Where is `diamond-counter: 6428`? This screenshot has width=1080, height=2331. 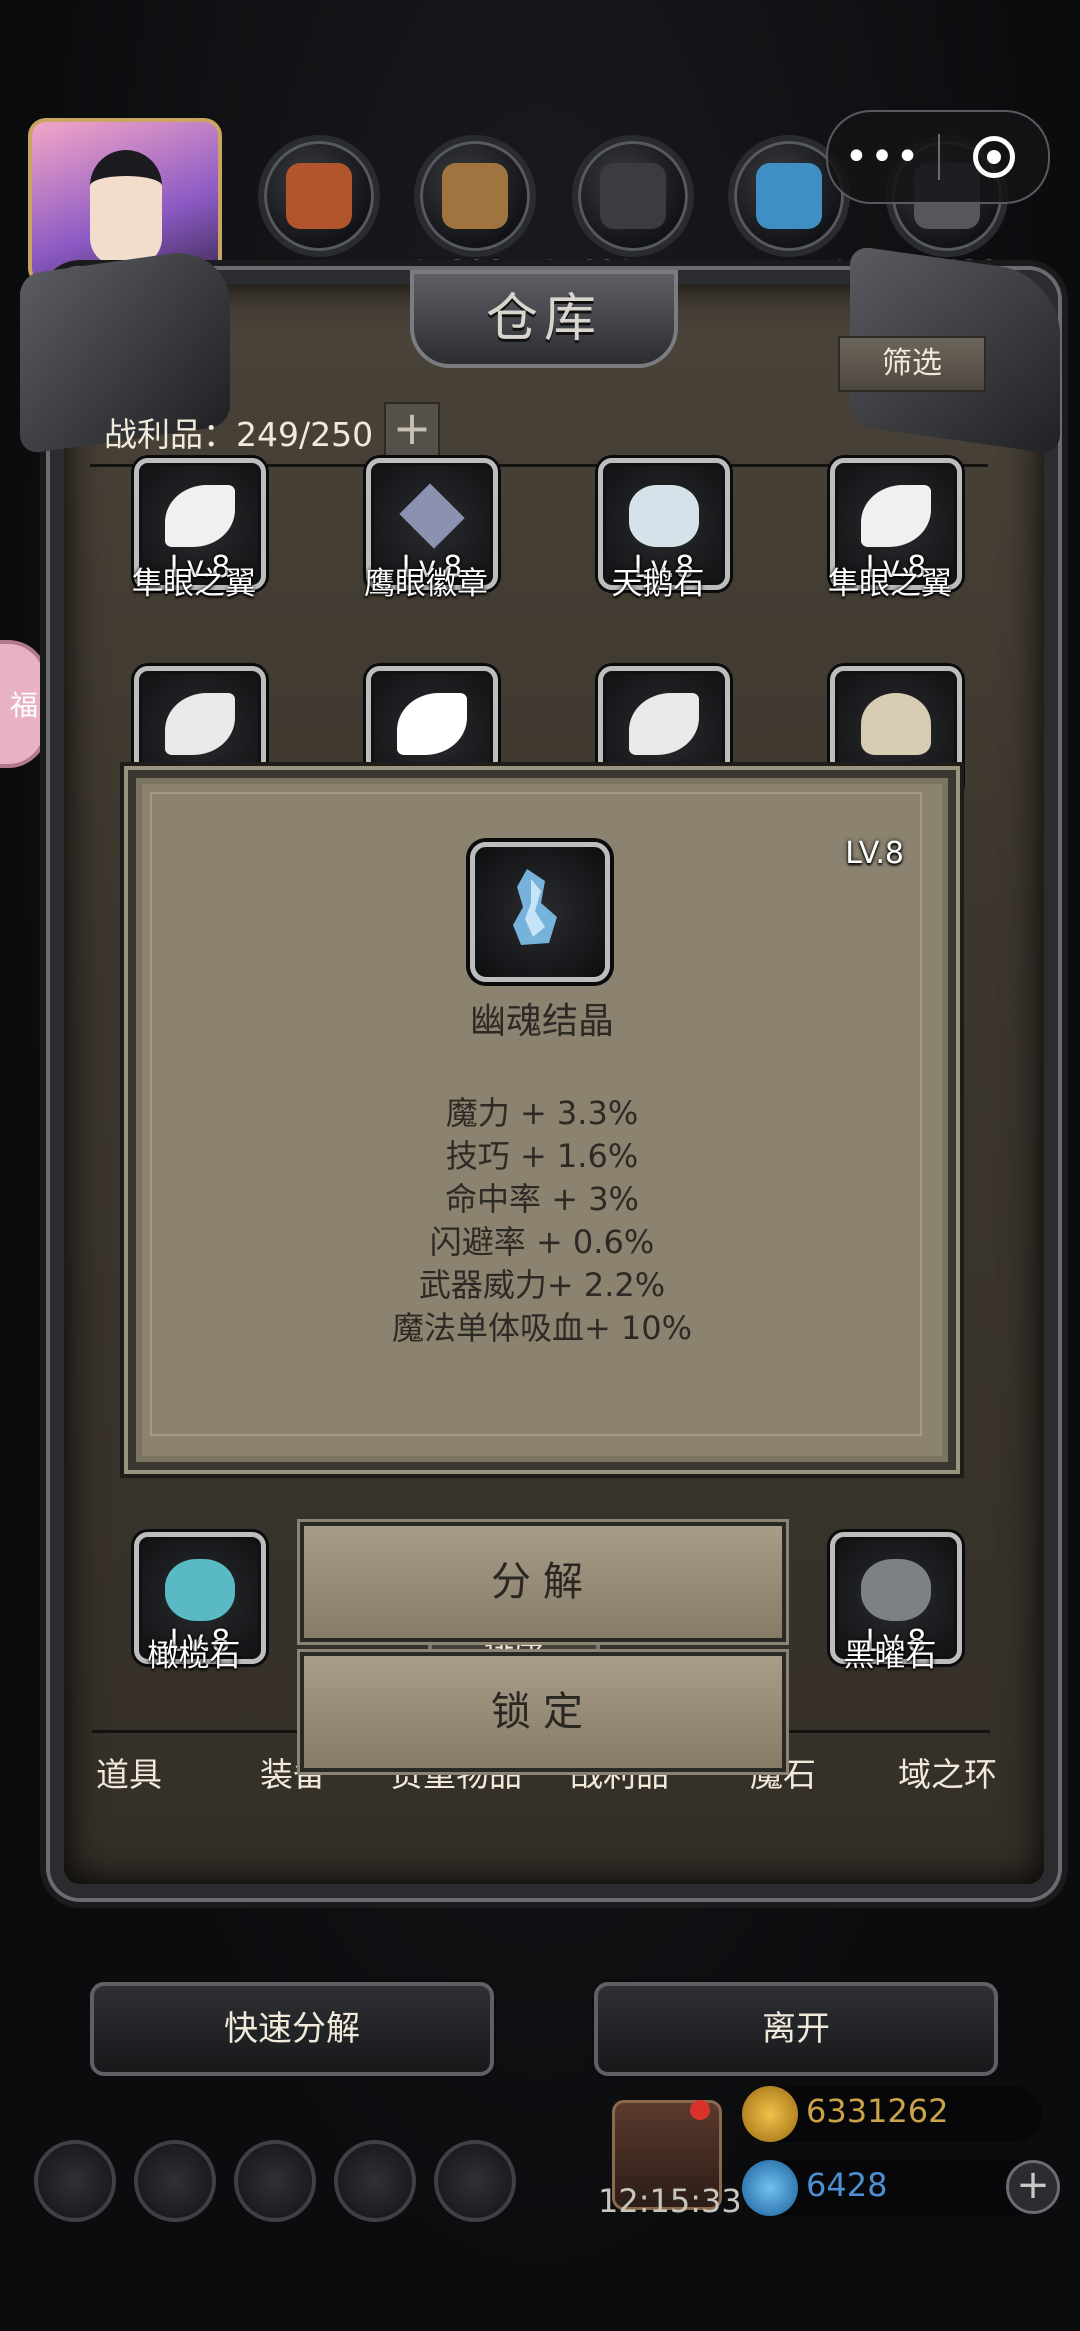 diamond-counter: 6428 is located at coordinates (892, 2188).